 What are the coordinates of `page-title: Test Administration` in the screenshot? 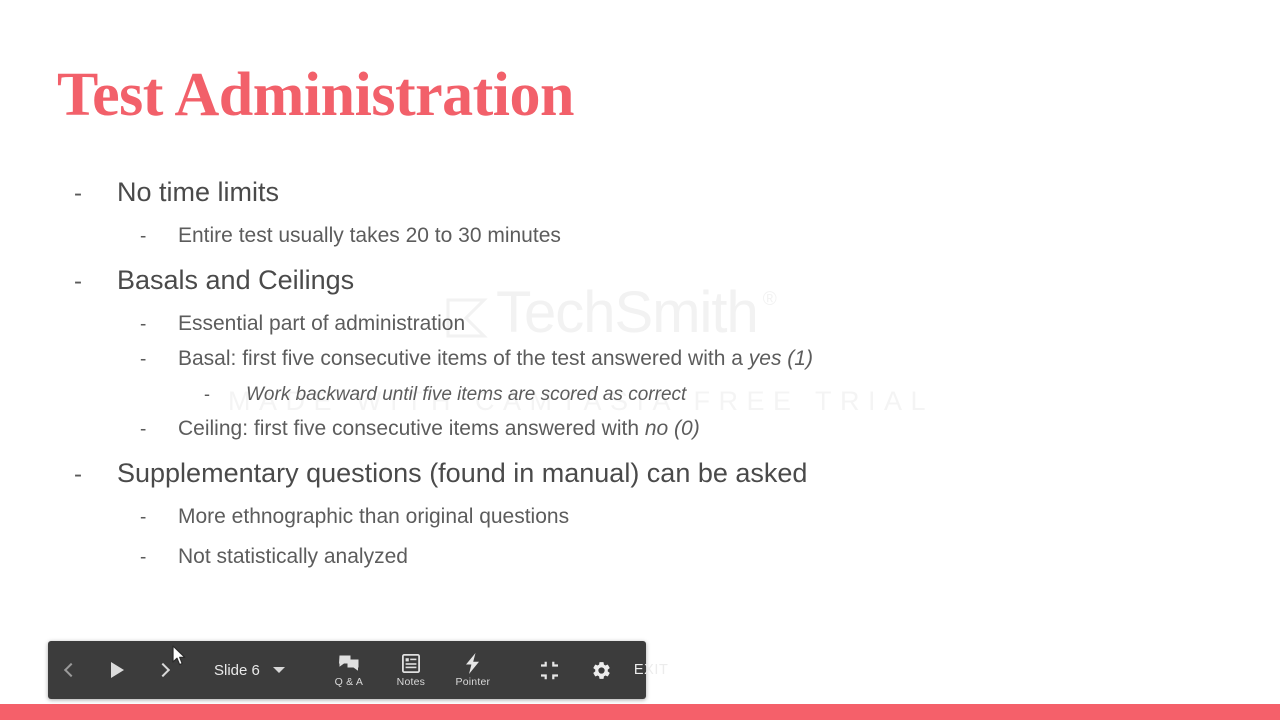 It's located at (316, 95).